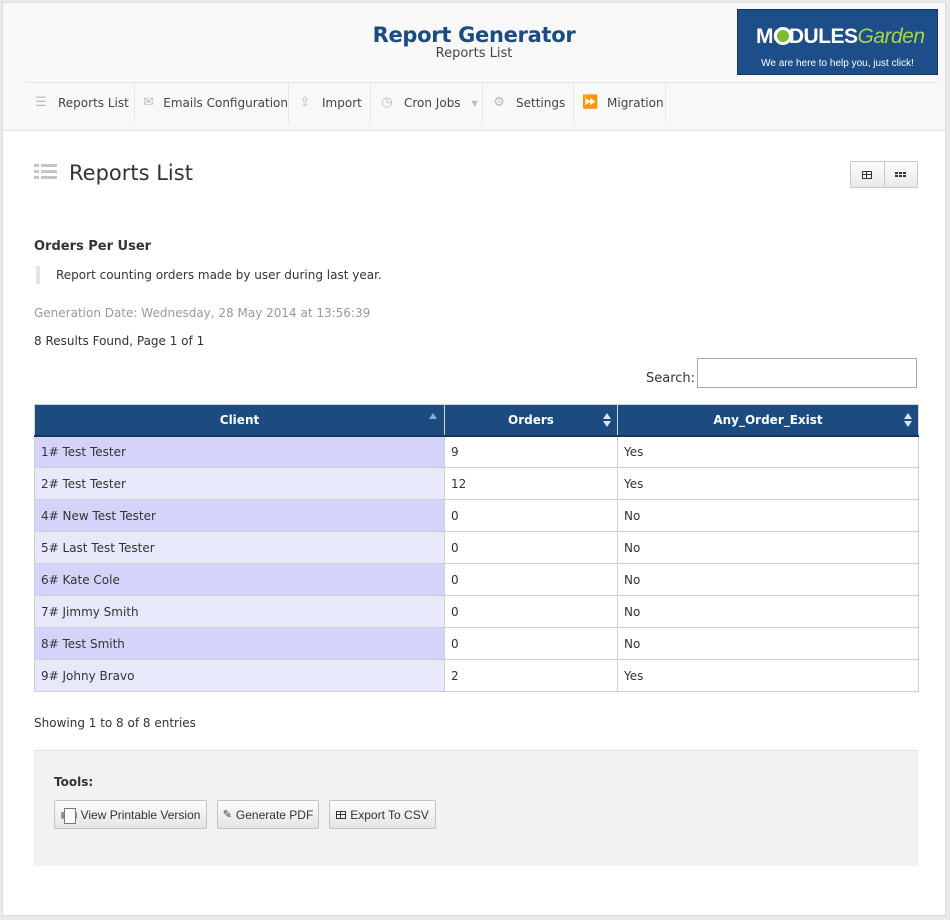 The image size is (950, 920). I want to click on nav-label: Settings, so click(541, 103).